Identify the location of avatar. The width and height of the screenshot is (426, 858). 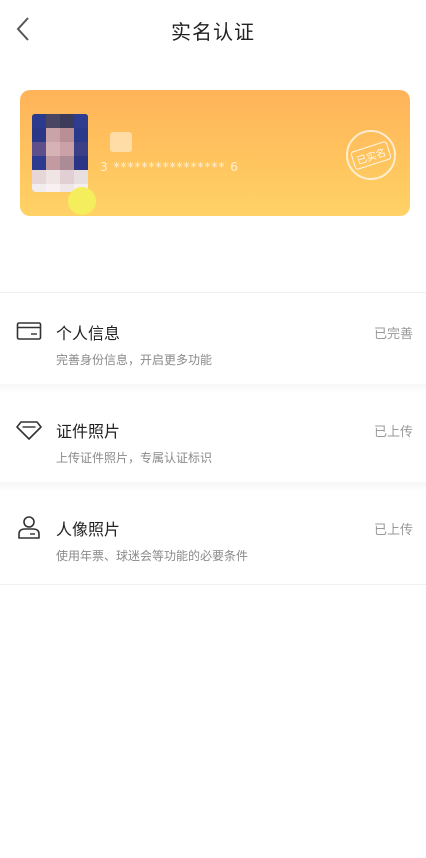
(60, 153).